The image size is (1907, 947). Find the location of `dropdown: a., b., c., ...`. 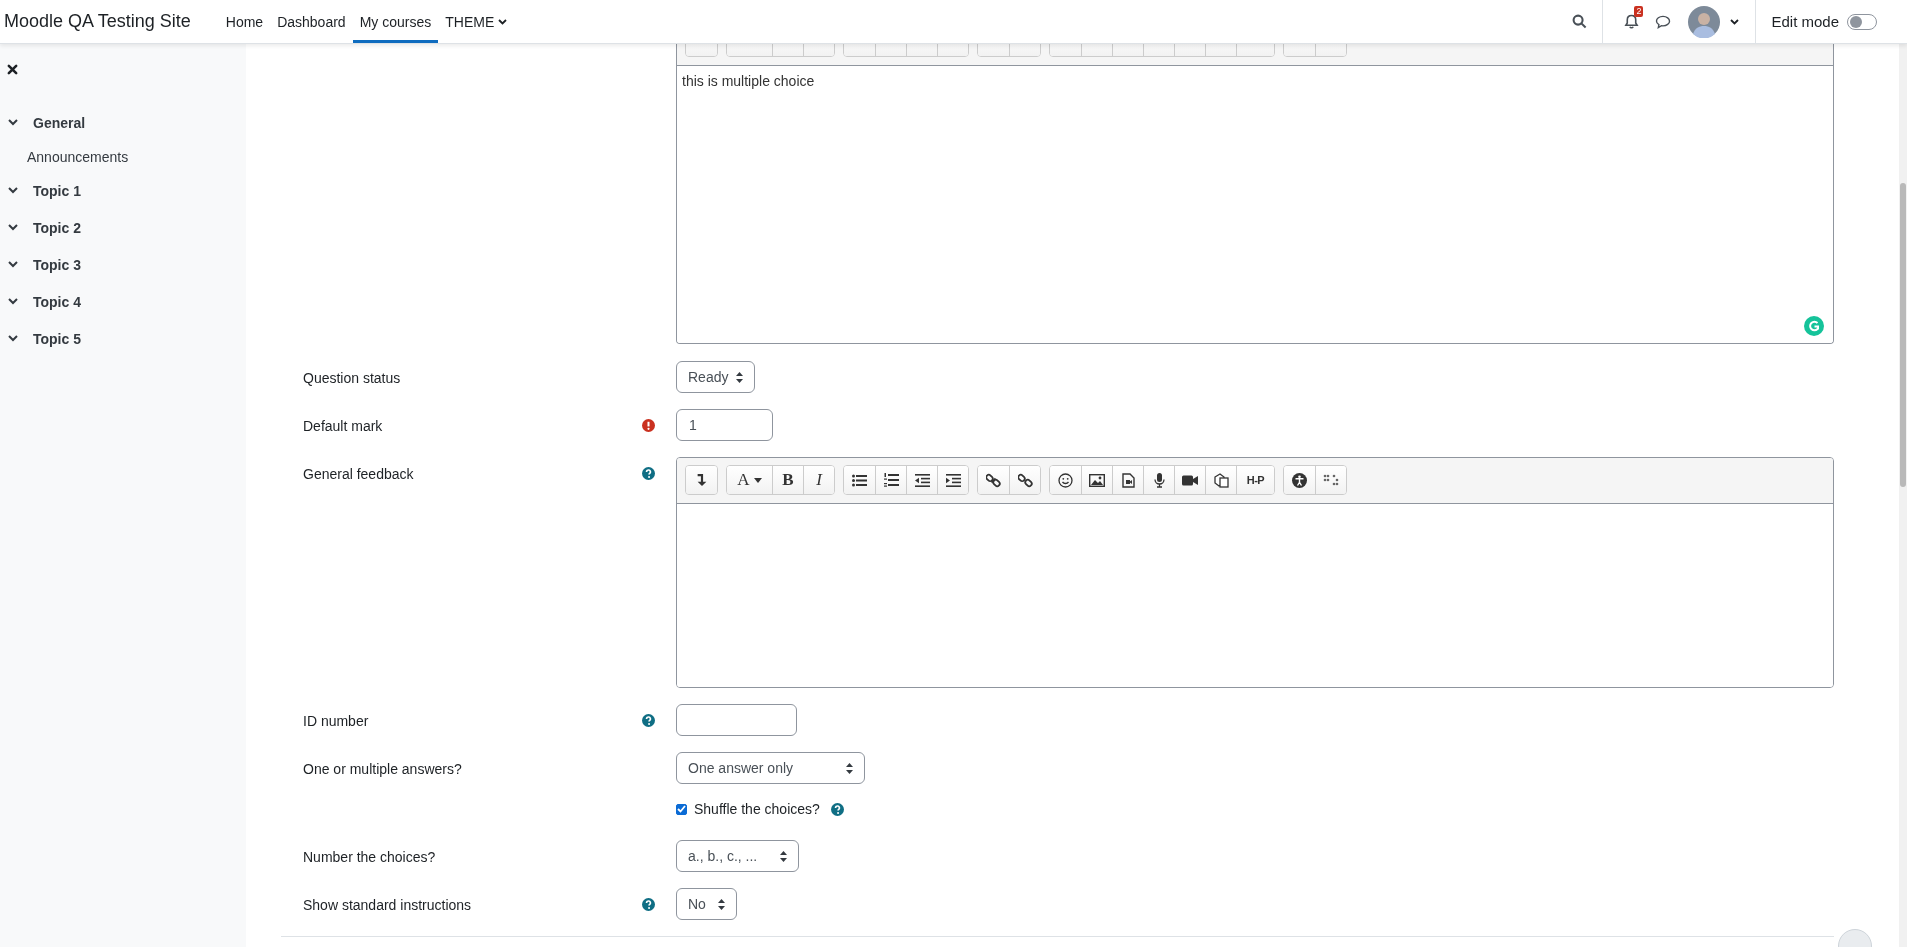

dropdown: a., b., c., ... is located at coordinates (737, 856).